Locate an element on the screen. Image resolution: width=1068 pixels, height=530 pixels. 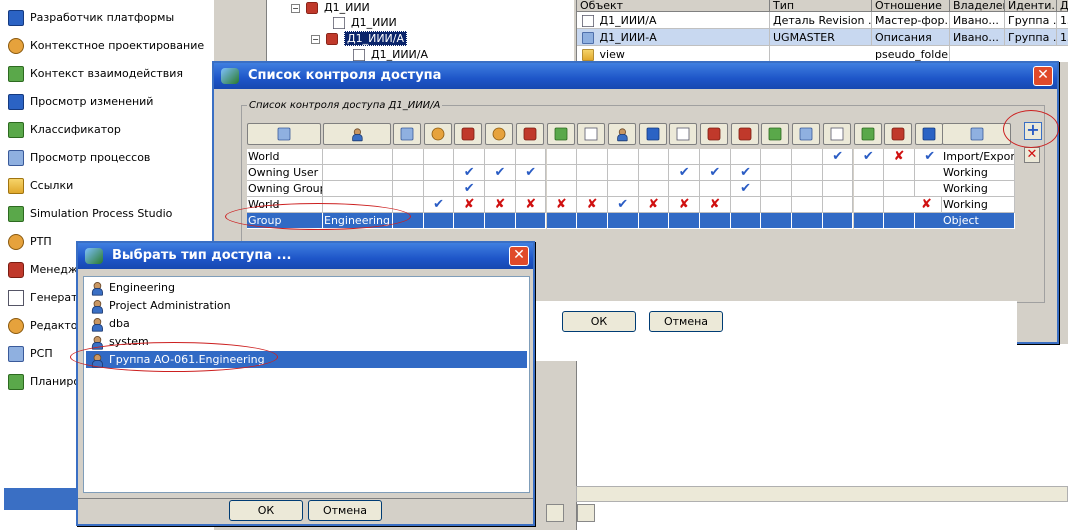
nav-item-changes: Просмотр изменений is located at coordinates (80, 102).